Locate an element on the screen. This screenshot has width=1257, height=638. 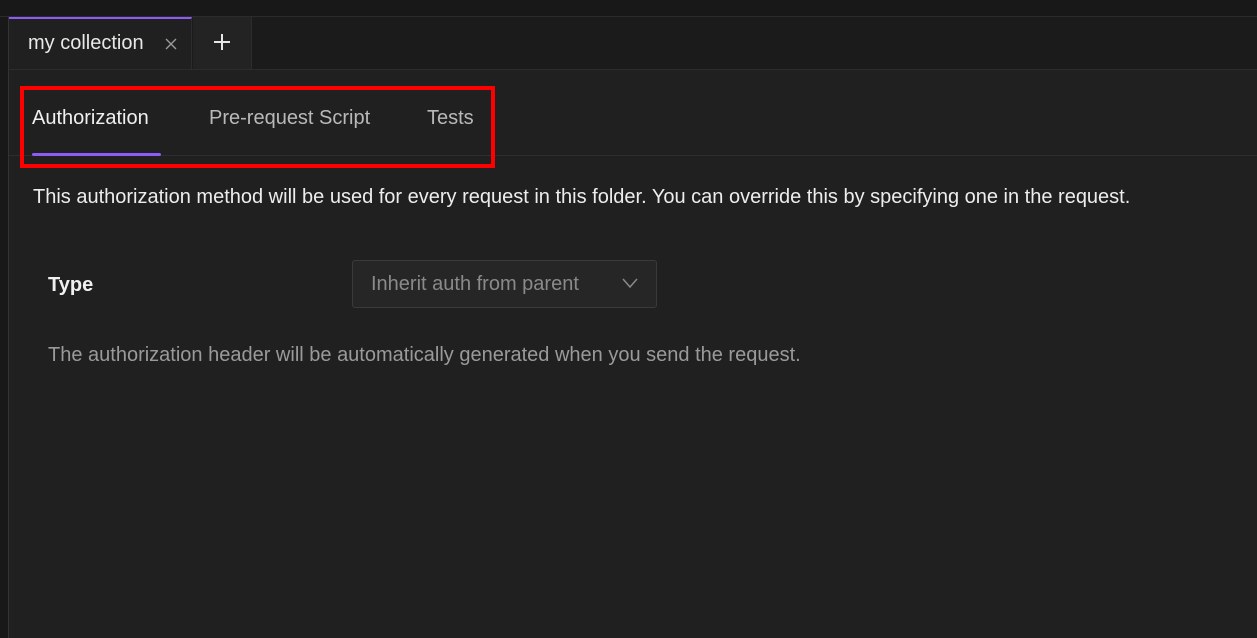
auth-type-value: Inherit auth from parent is located at coordinates (475, 284).